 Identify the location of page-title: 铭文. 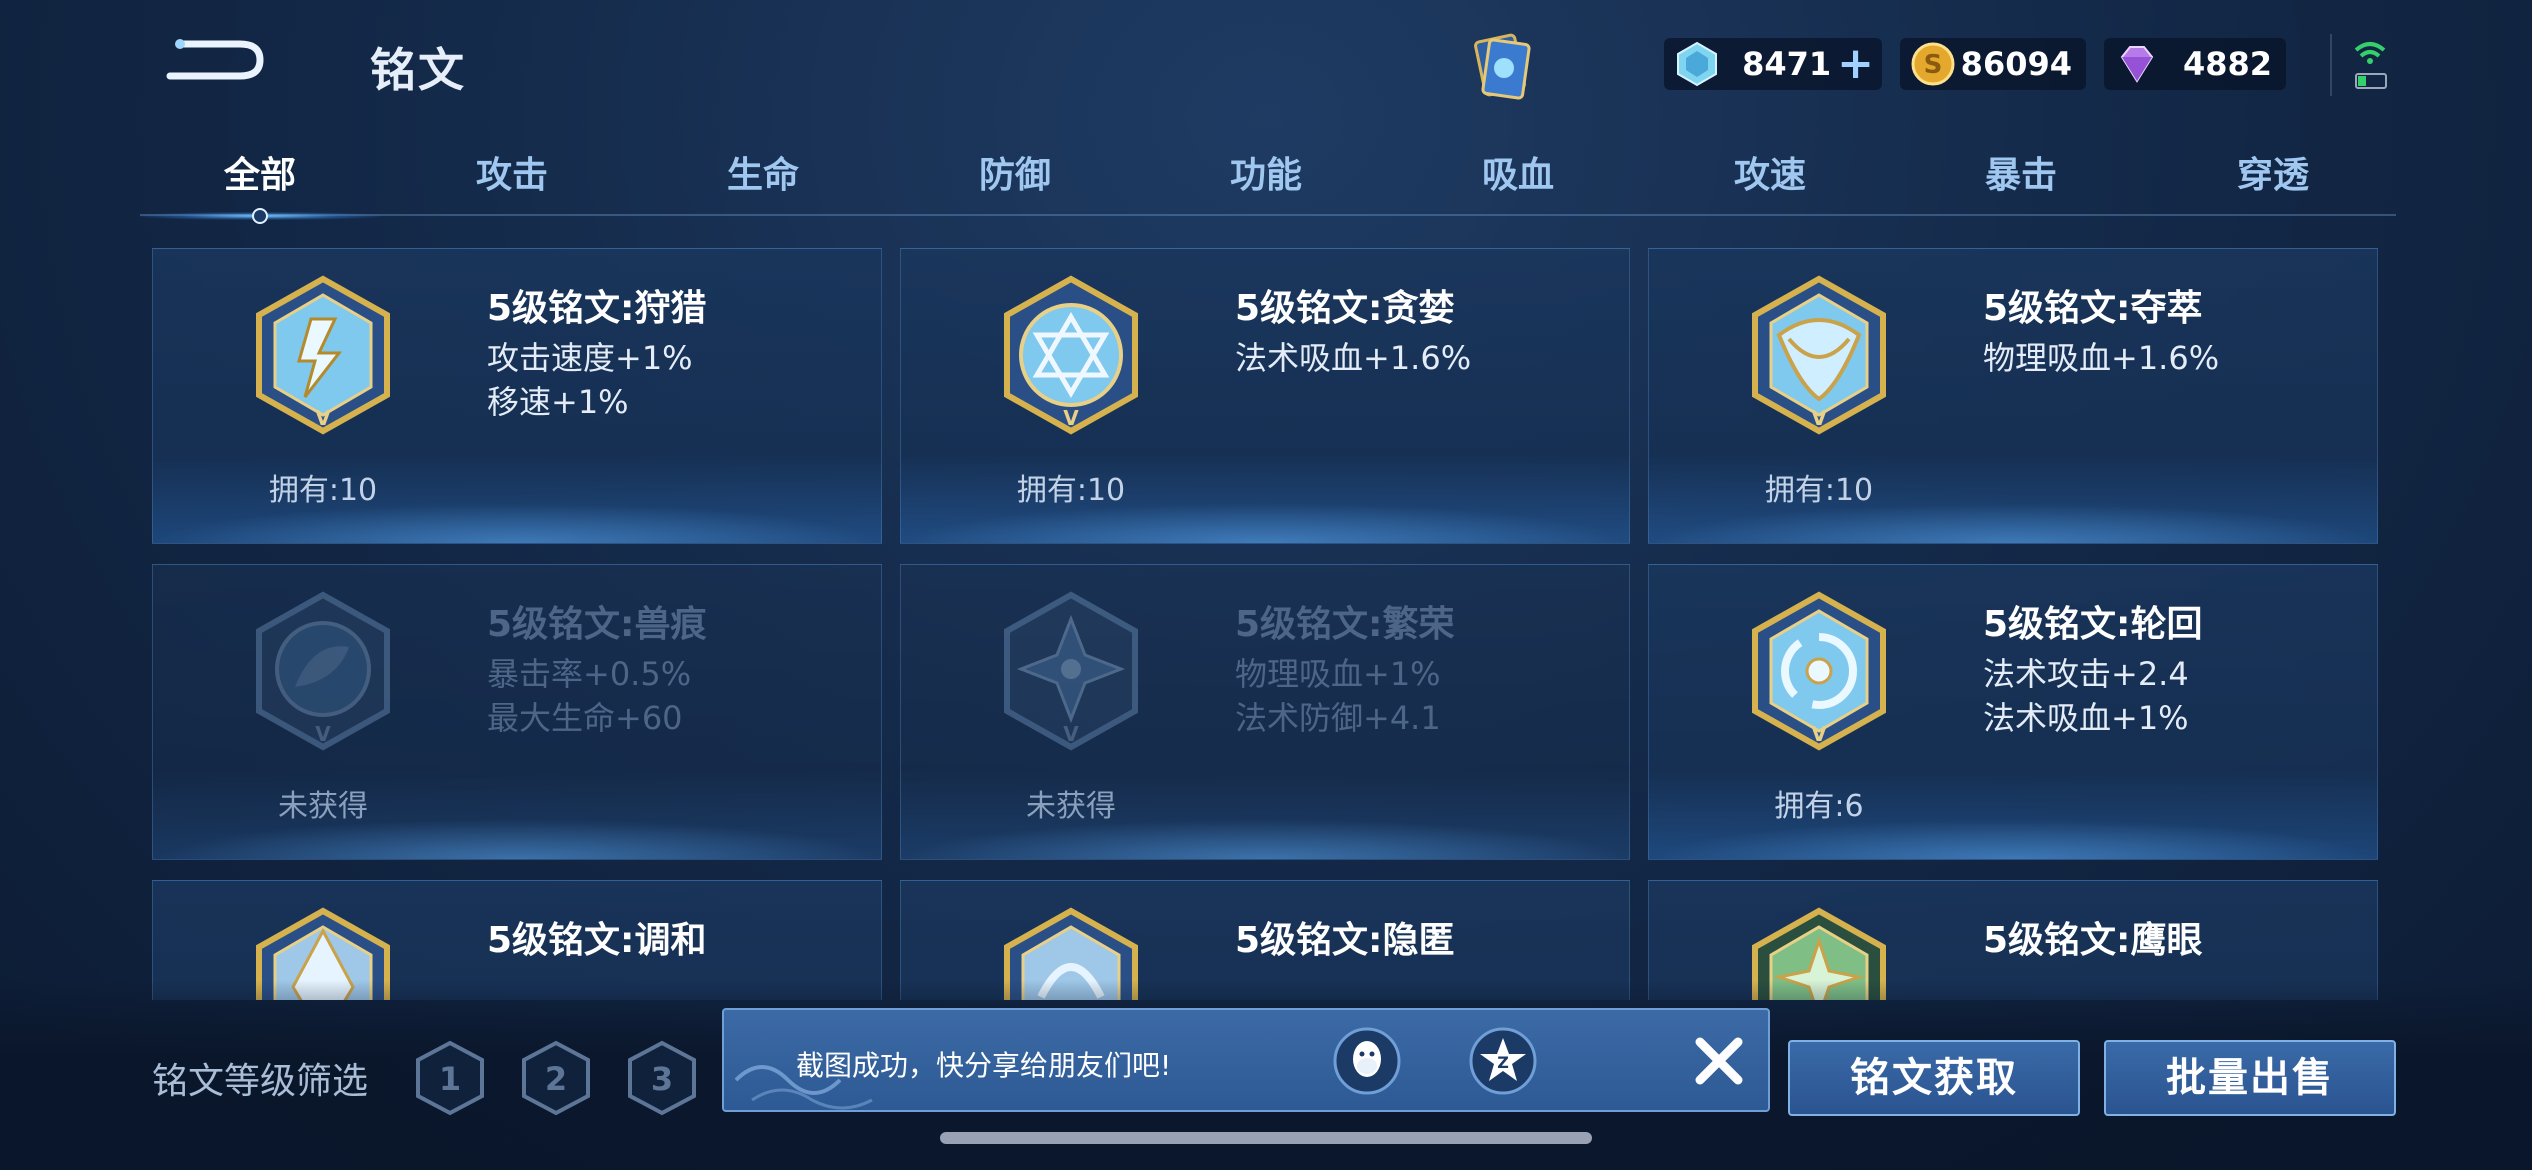
(418, 70).